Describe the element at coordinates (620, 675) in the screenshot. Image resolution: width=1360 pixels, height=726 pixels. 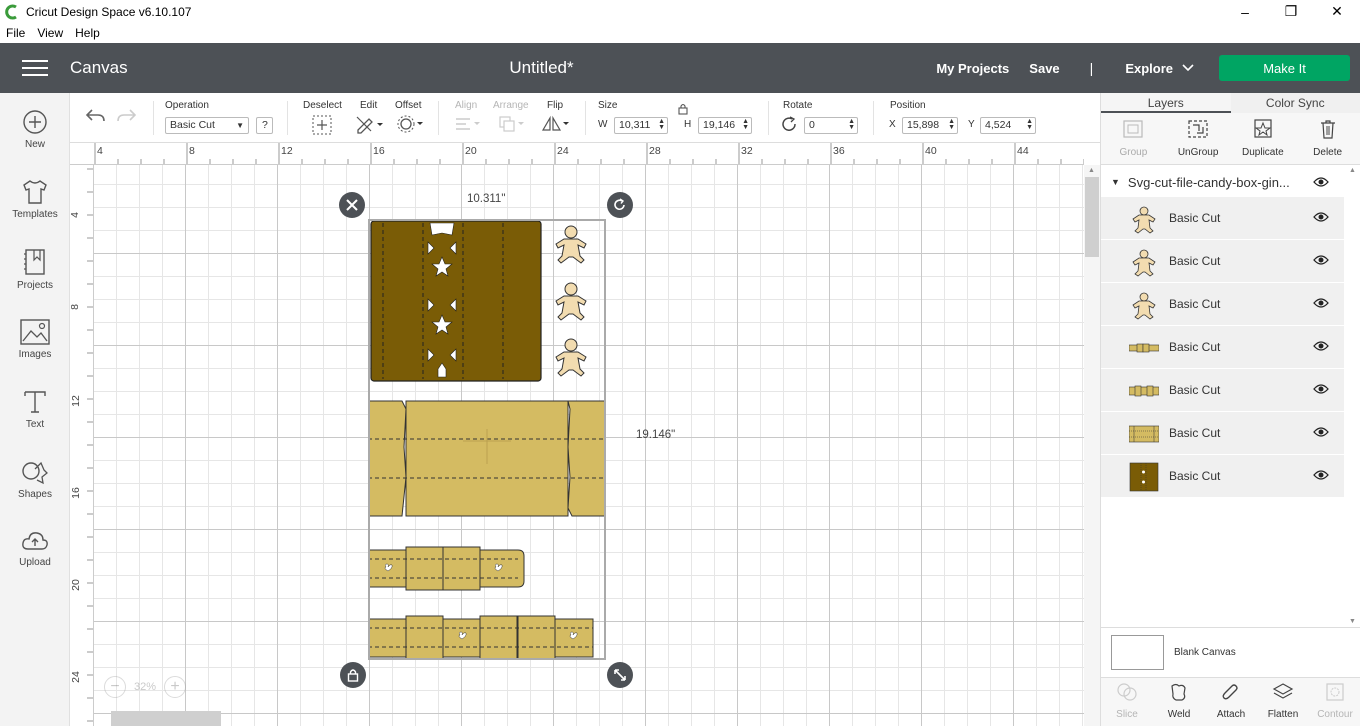
I see `resize-handle` at that location.